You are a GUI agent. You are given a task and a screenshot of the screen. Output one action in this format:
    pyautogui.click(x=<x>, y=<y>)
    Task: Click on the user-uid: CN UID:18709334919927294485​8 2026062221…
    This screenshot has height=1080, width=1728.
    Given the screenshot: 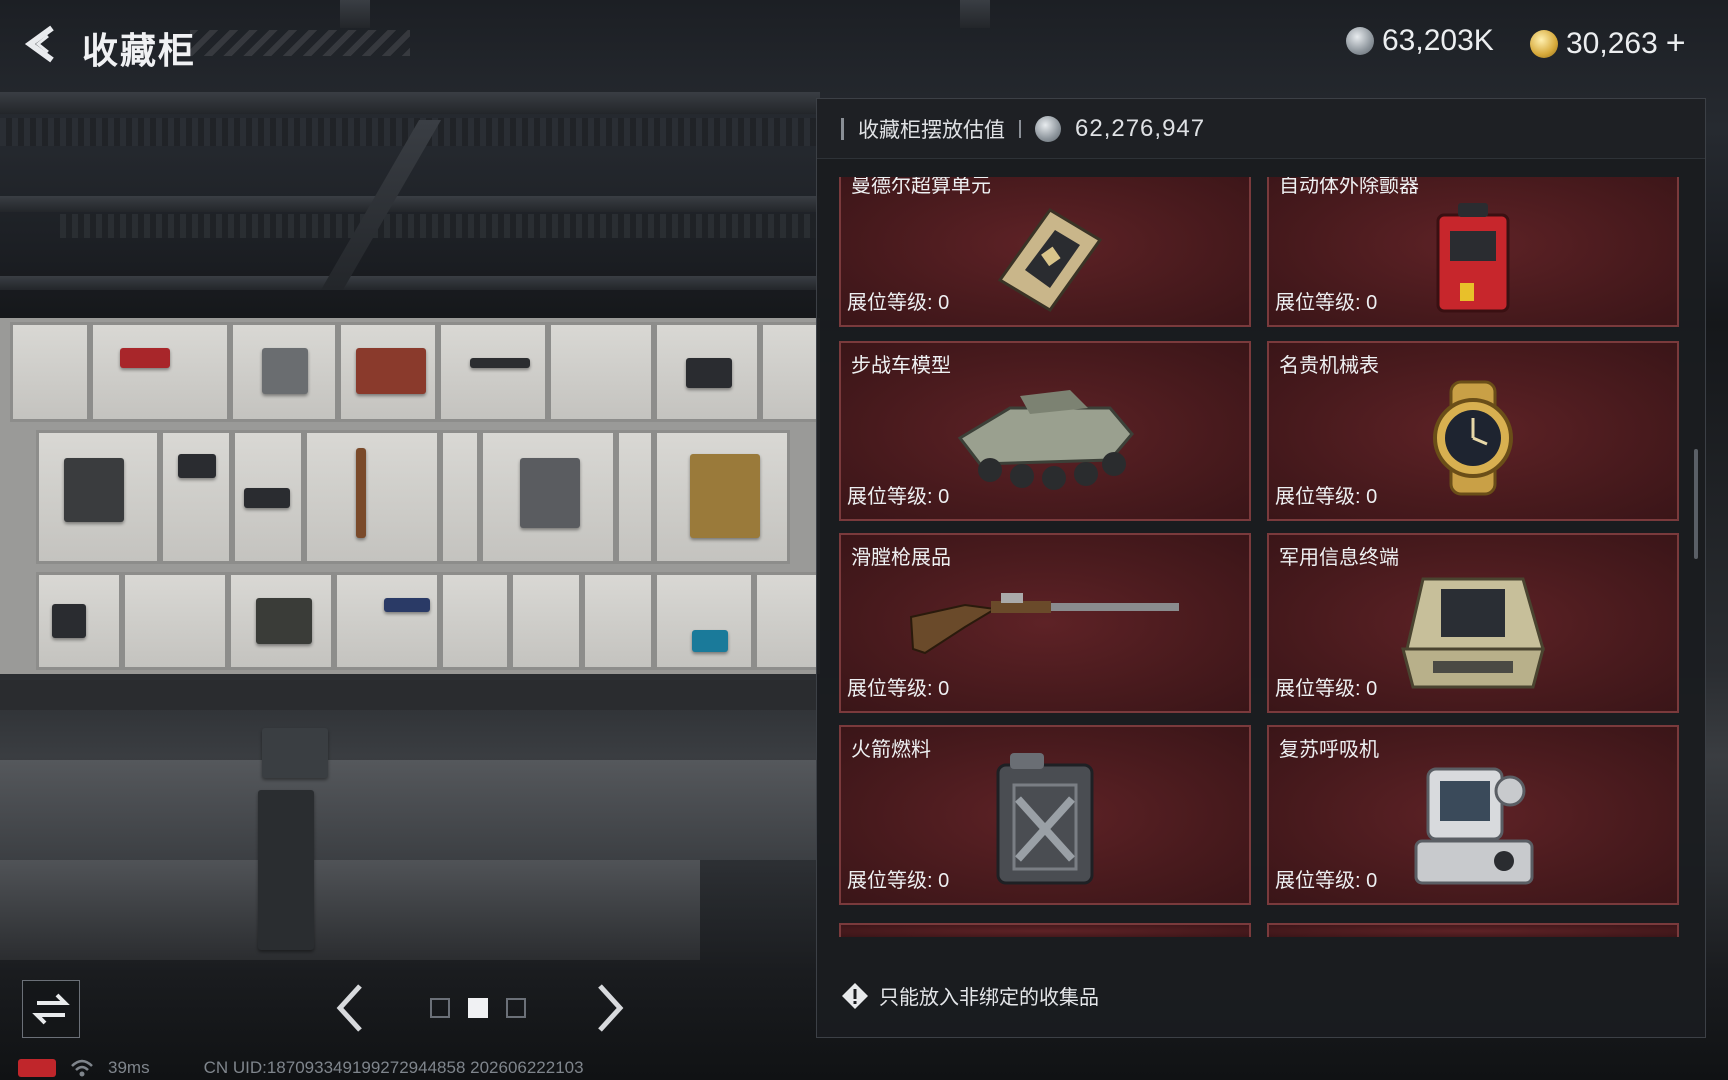 What is the action you would take?
    pyautogui.click(x=393, y=1067)
    